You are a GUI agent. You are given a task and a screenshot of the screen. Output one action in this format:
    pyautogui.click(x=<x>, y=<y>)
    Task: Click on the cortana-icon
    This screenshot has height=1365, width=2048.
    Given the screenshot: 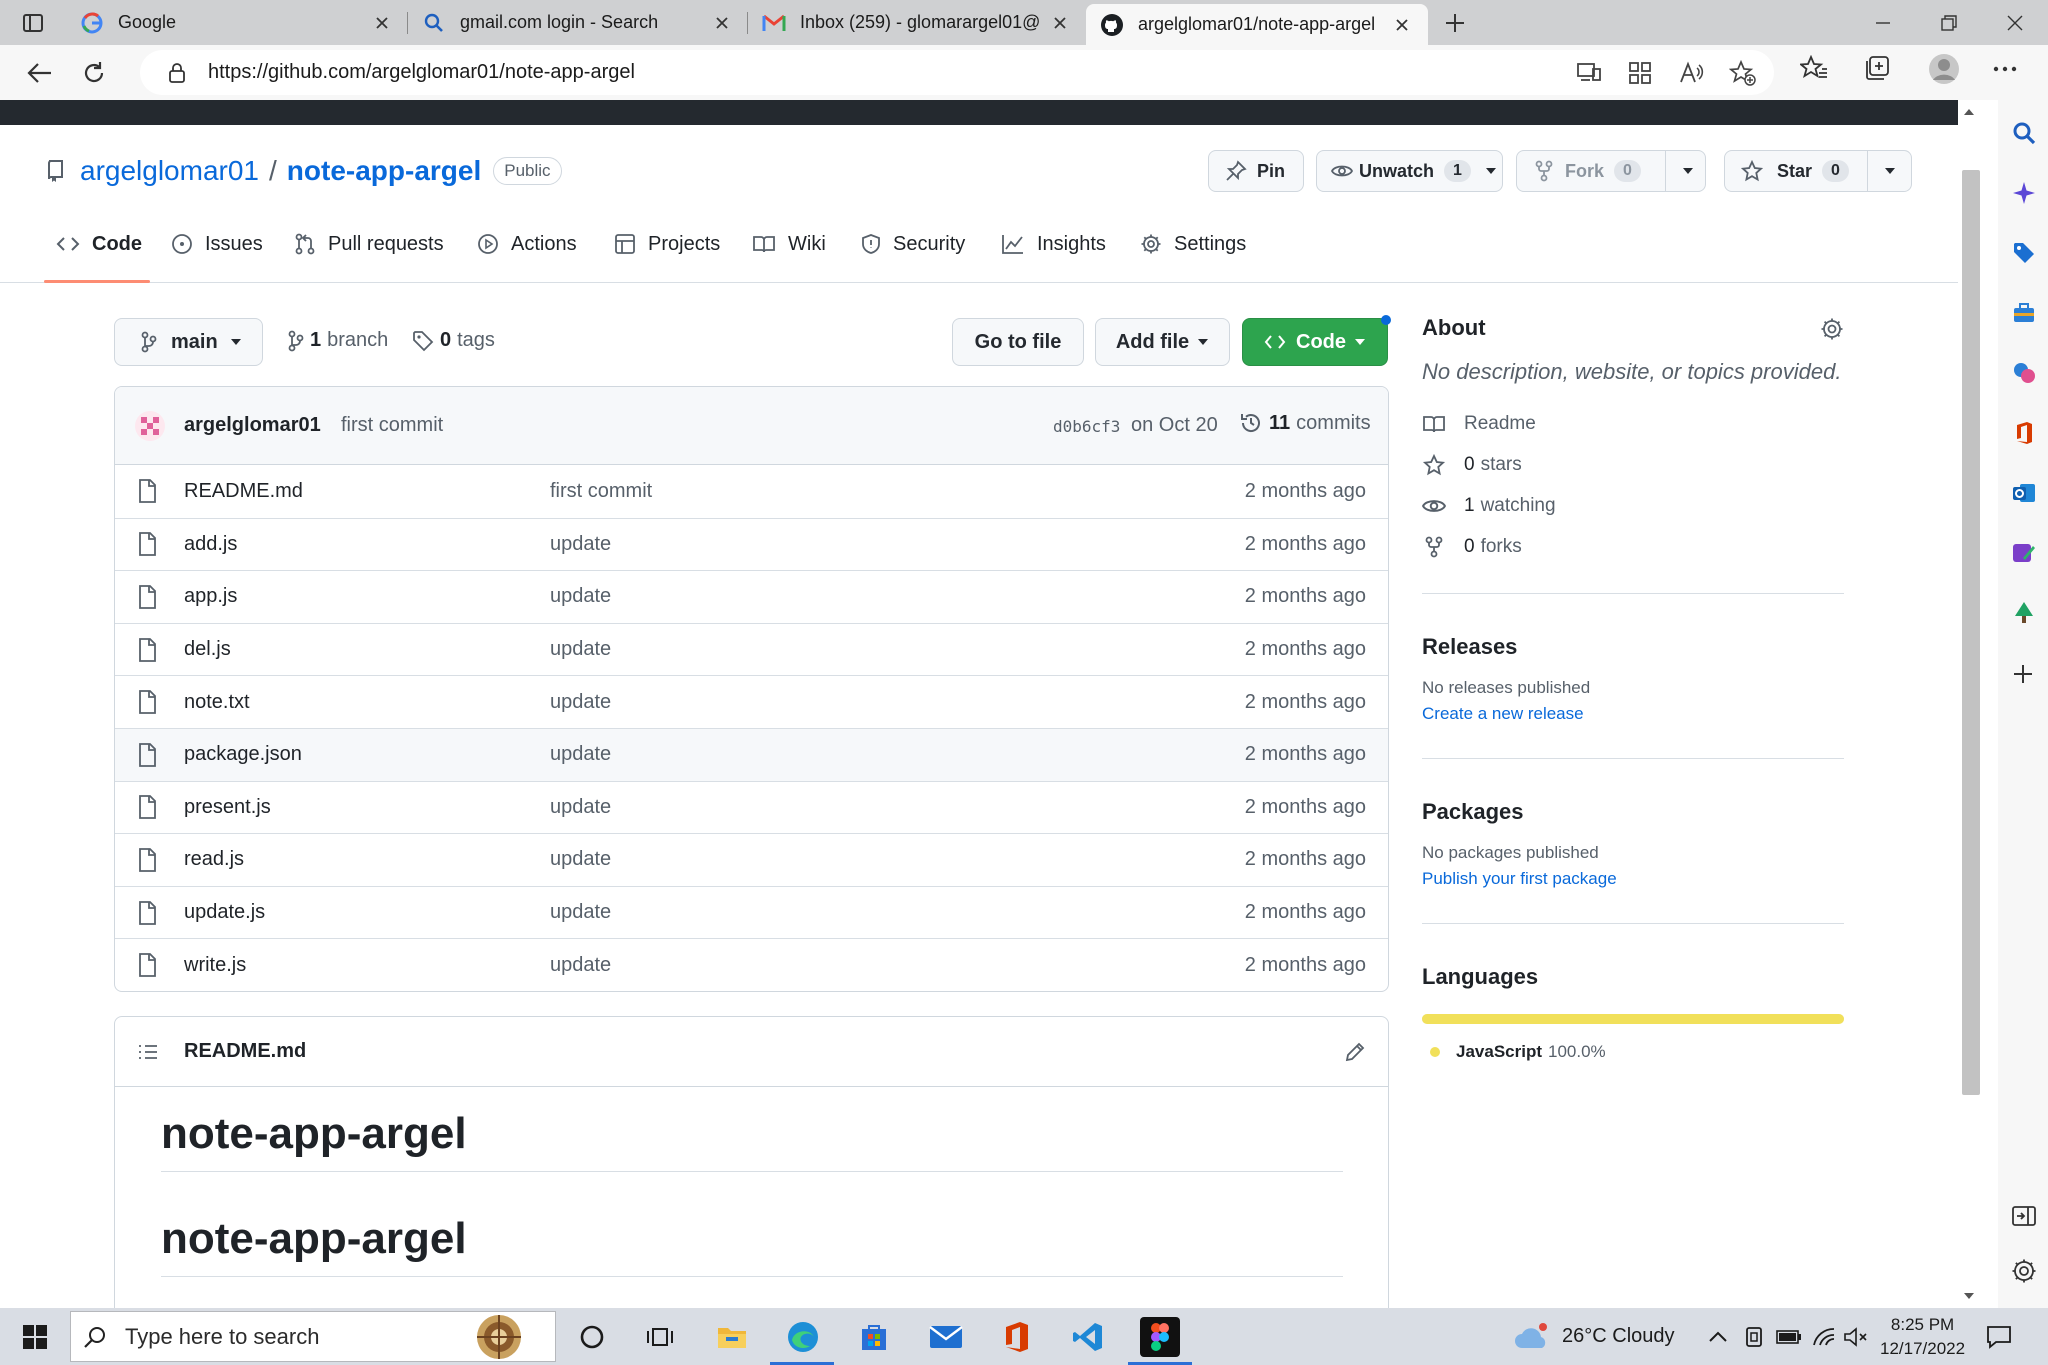 What is the action you would take?
    pyautogui.click(x=592, y=1337)
    